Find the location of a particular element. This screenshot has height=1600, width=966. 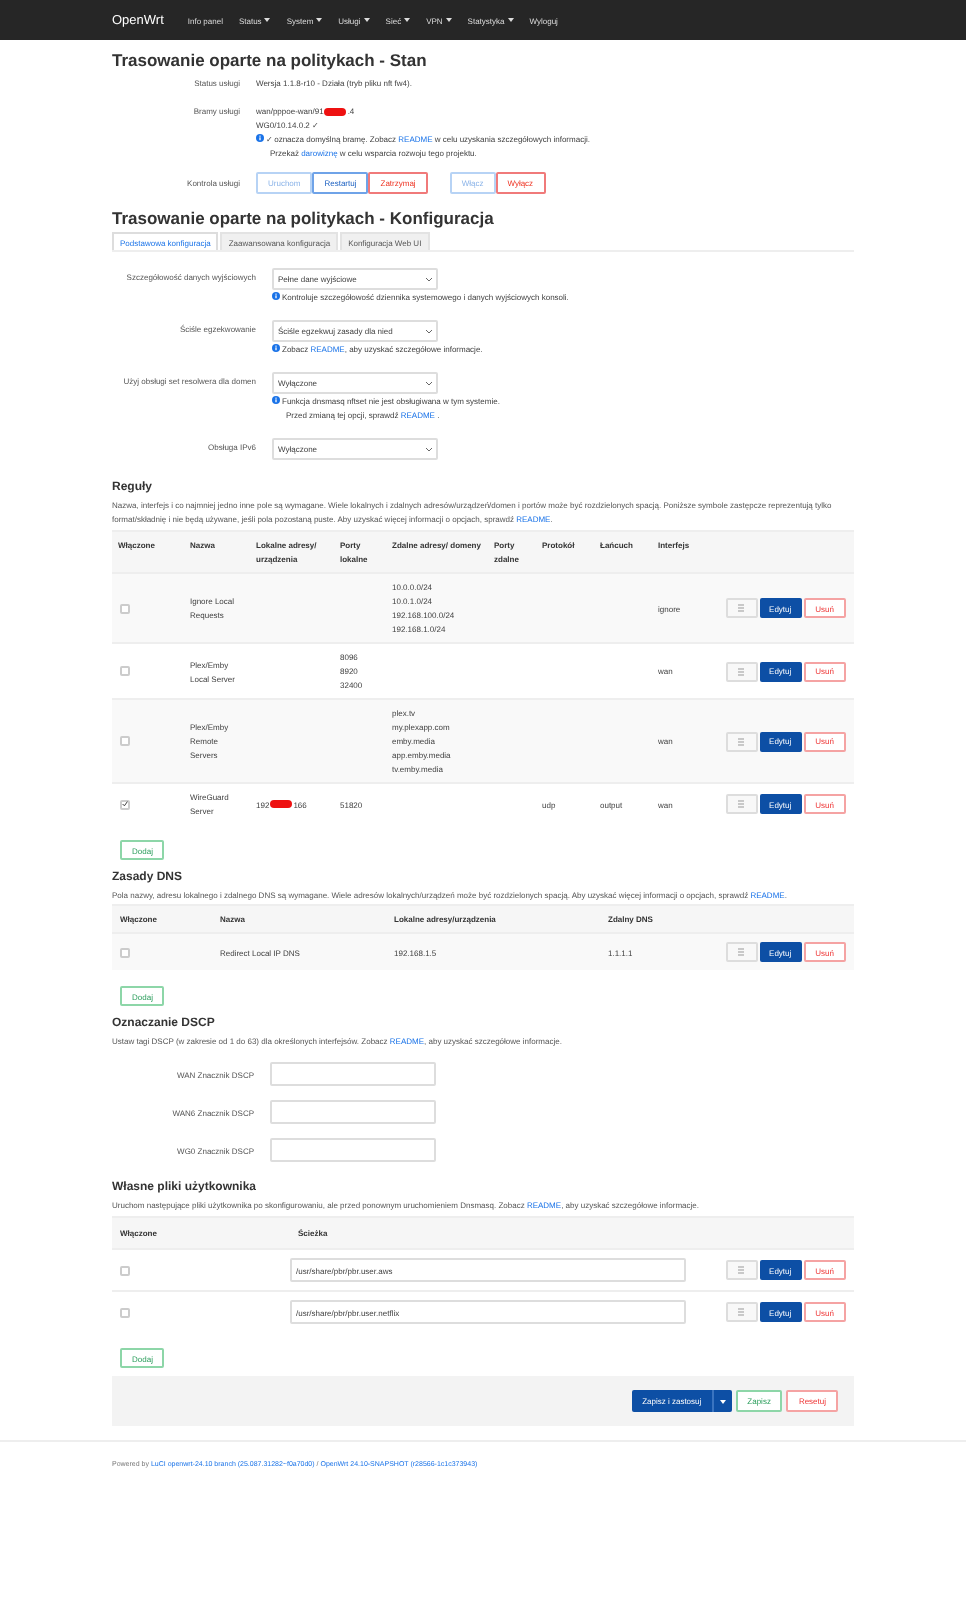

page-title: Trasowanie oparte na politykach - Stan is located at coordinates (270, 60).